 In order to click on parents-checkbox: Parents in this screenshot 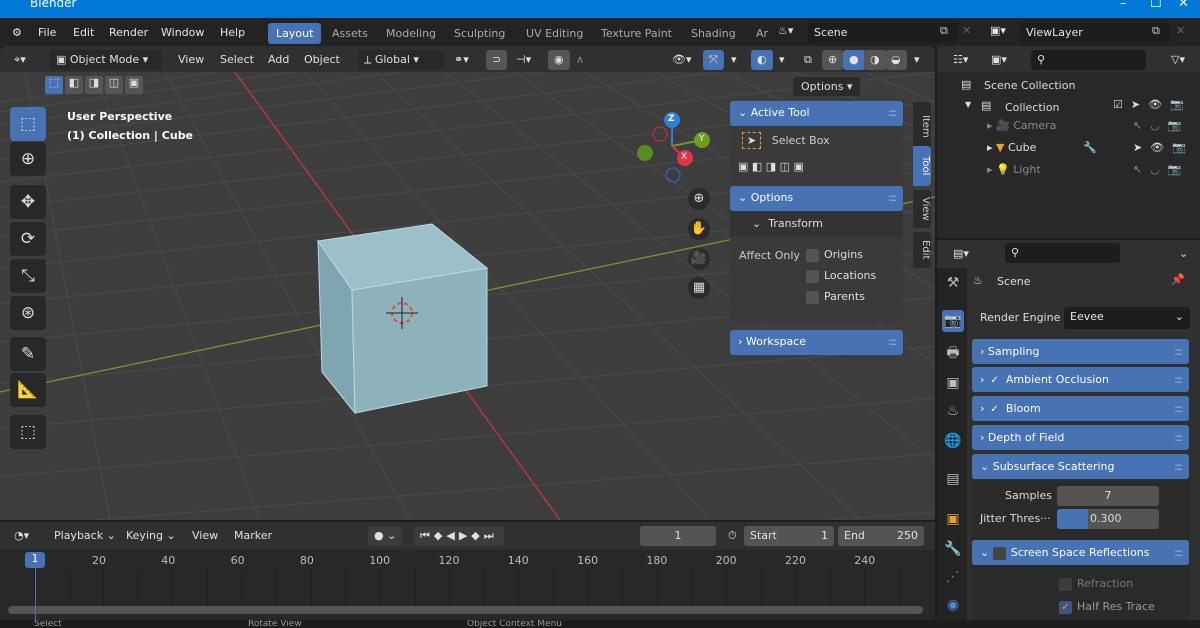, I will do `click(835, 297)`.